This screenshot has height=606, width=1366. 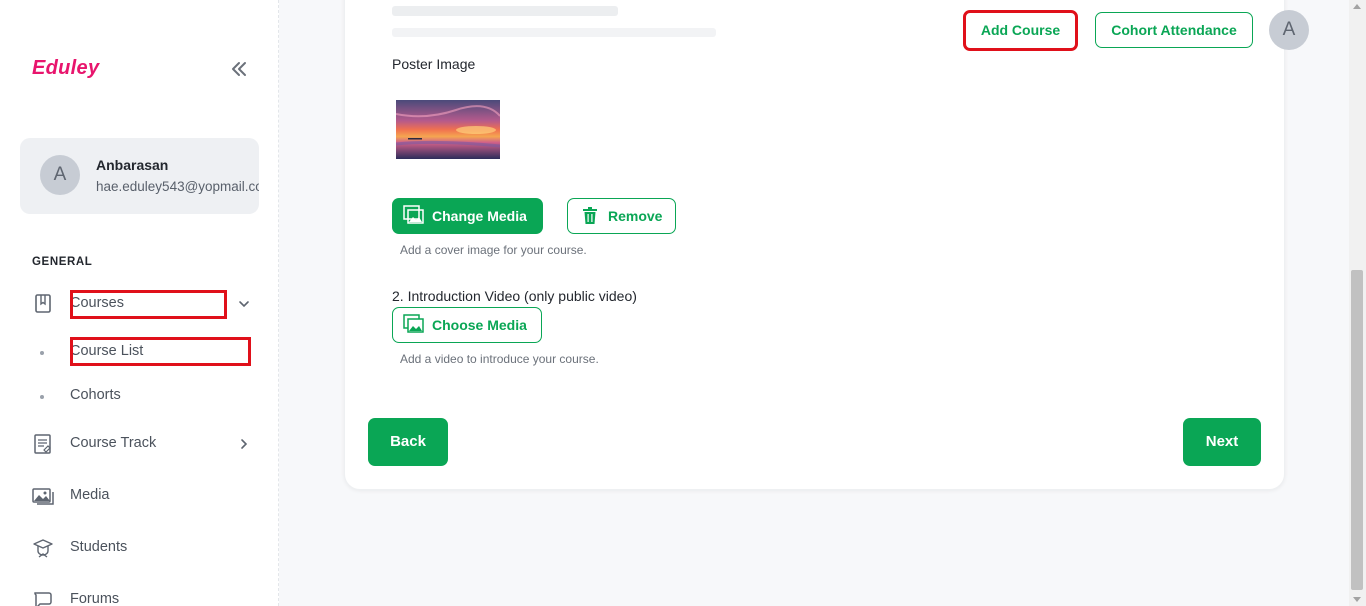 I want to click on sidebar-item-label: Courses, so click(x=97, y=303).